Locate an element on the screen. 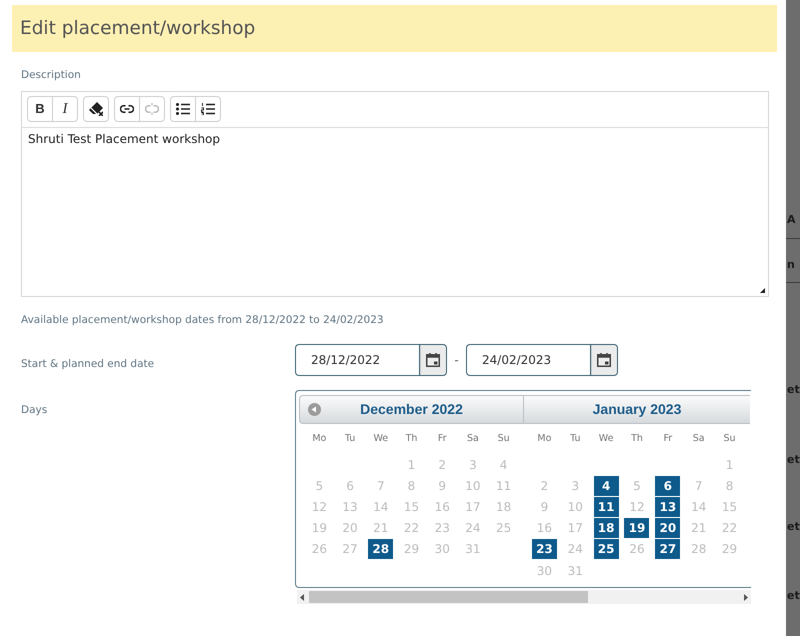  date-input: 28/12/2022 is located at coordinates (357, 360).